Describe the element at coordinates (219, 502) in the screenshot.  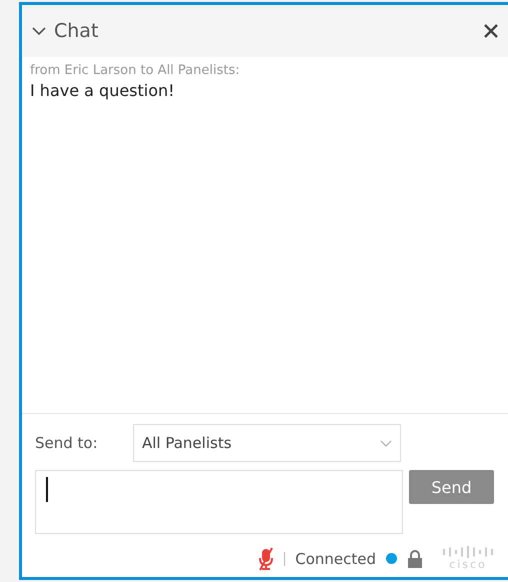
I see `message-input-field` at that location.